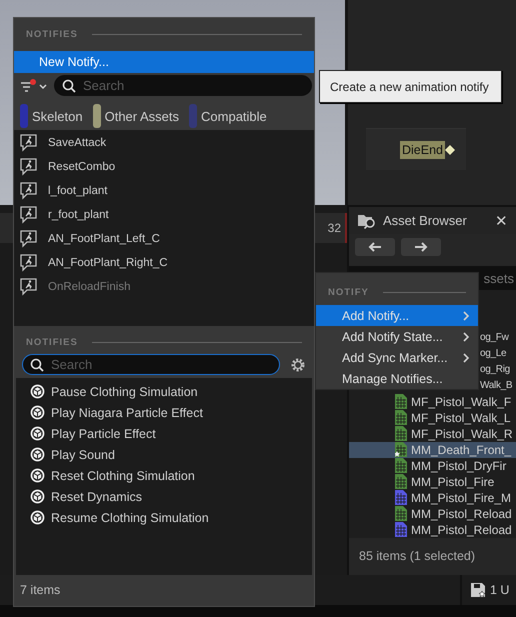 The height and width of the screenshot is (617, 516). What do you see at coordinates (495, 370) in the screenshot?
I see `asset-name: og_Rig` at bounding box center [495, 370].